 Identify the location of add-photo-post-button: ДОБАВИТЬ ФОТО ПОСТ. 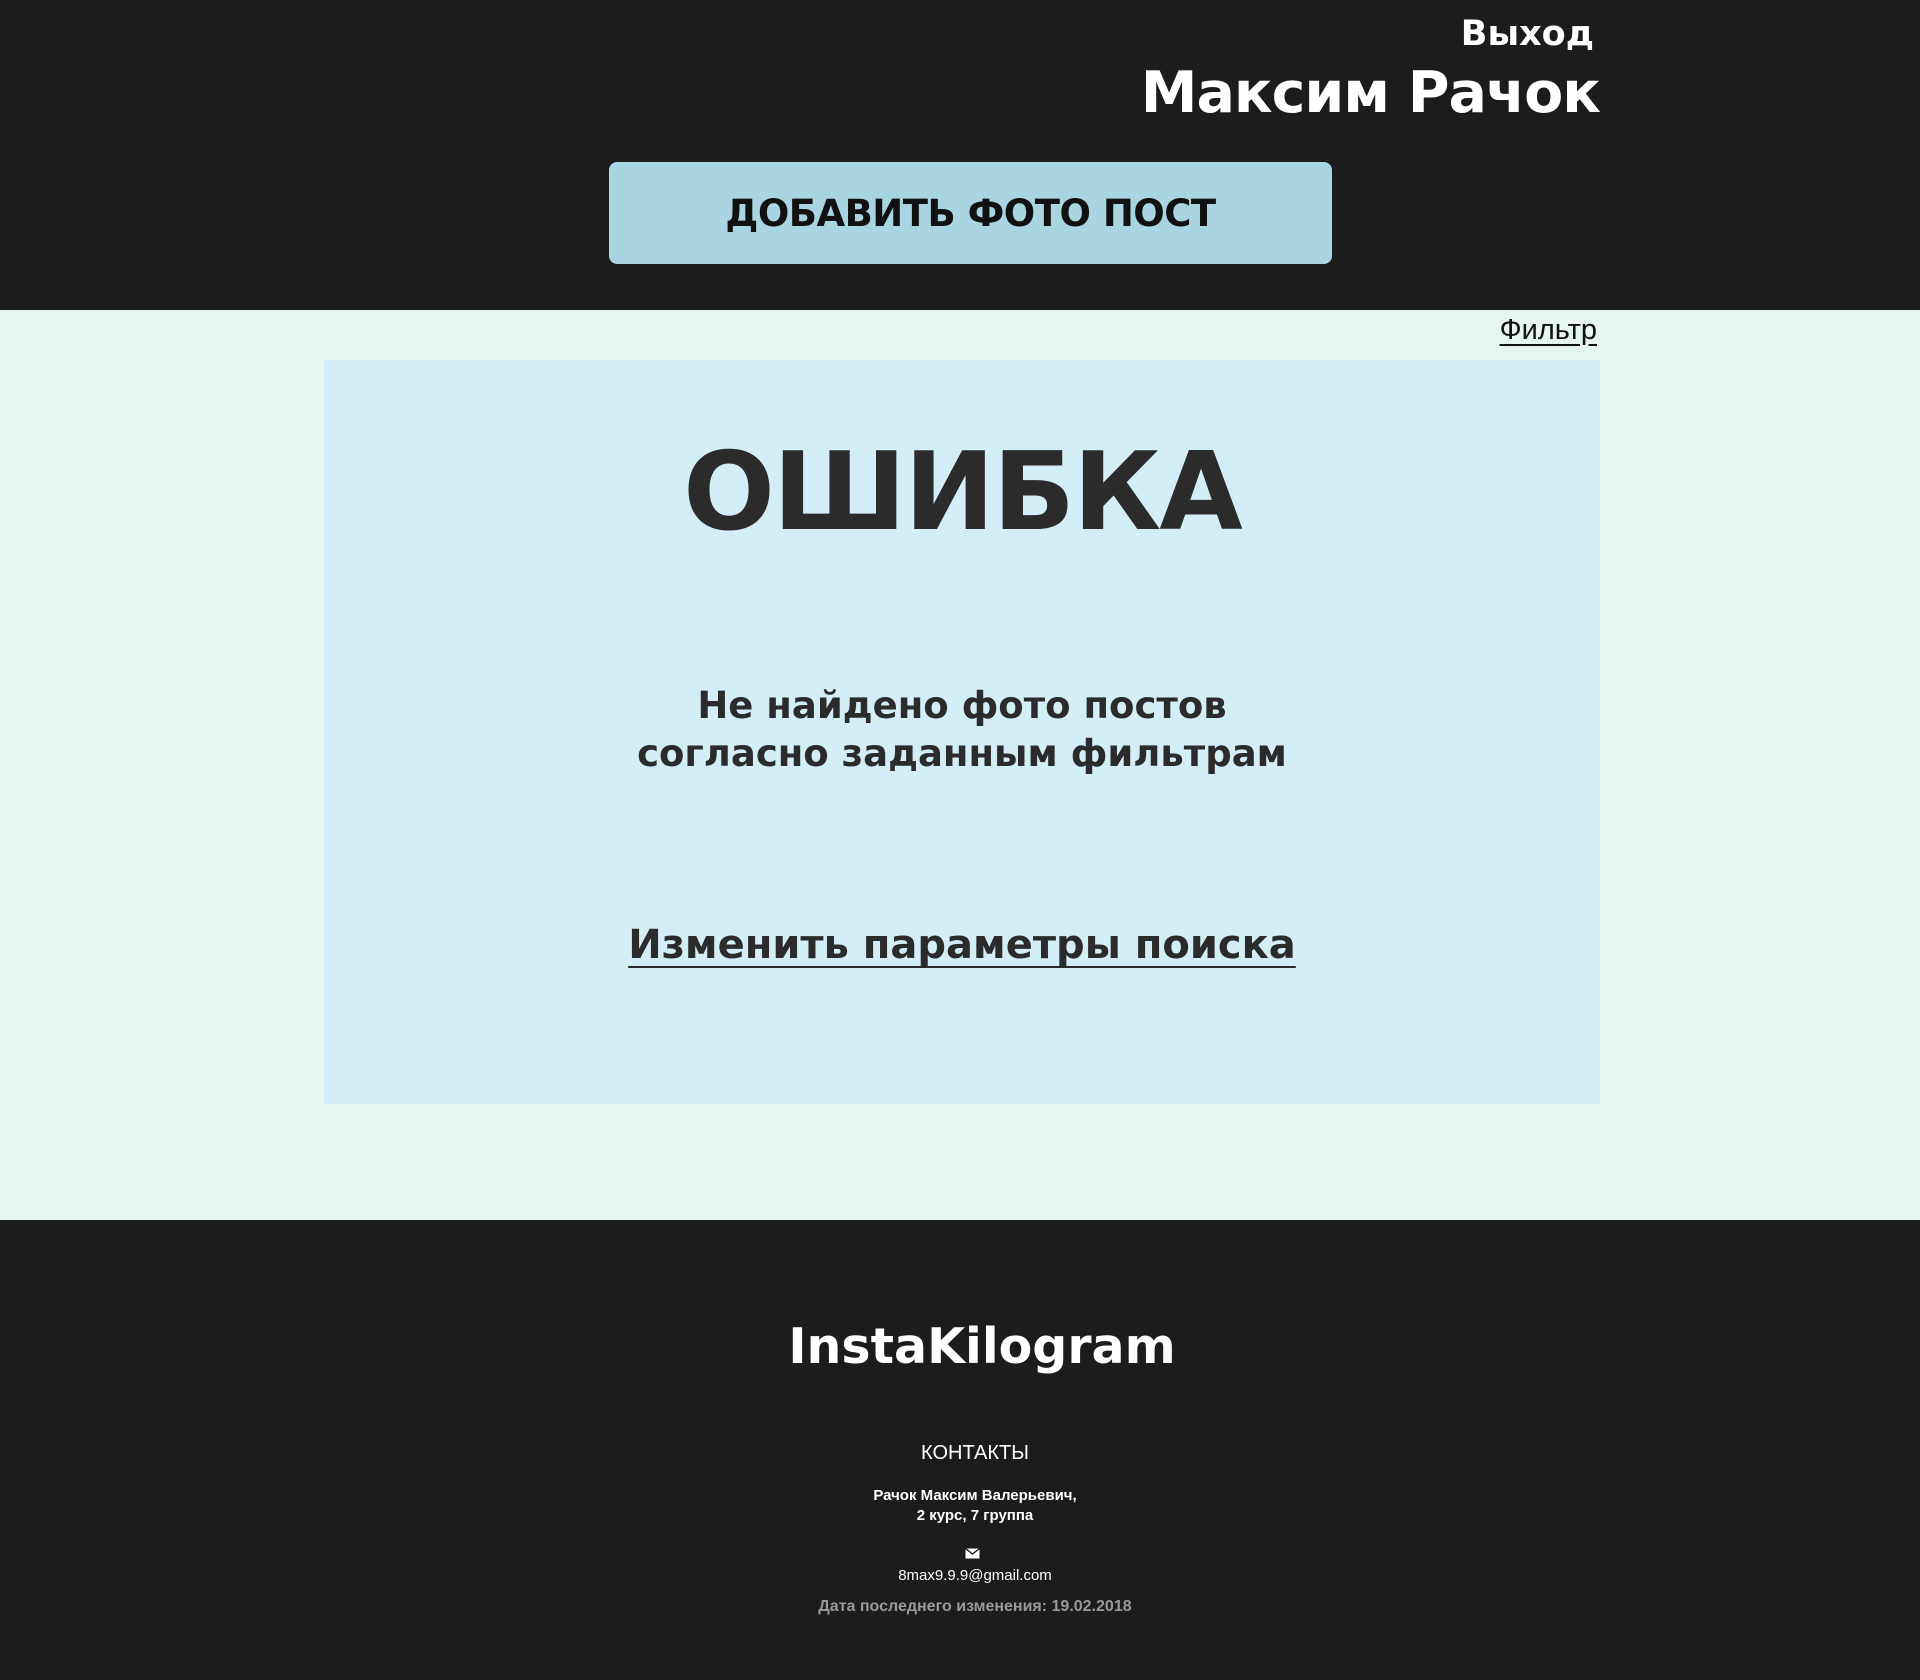
(970, 213).